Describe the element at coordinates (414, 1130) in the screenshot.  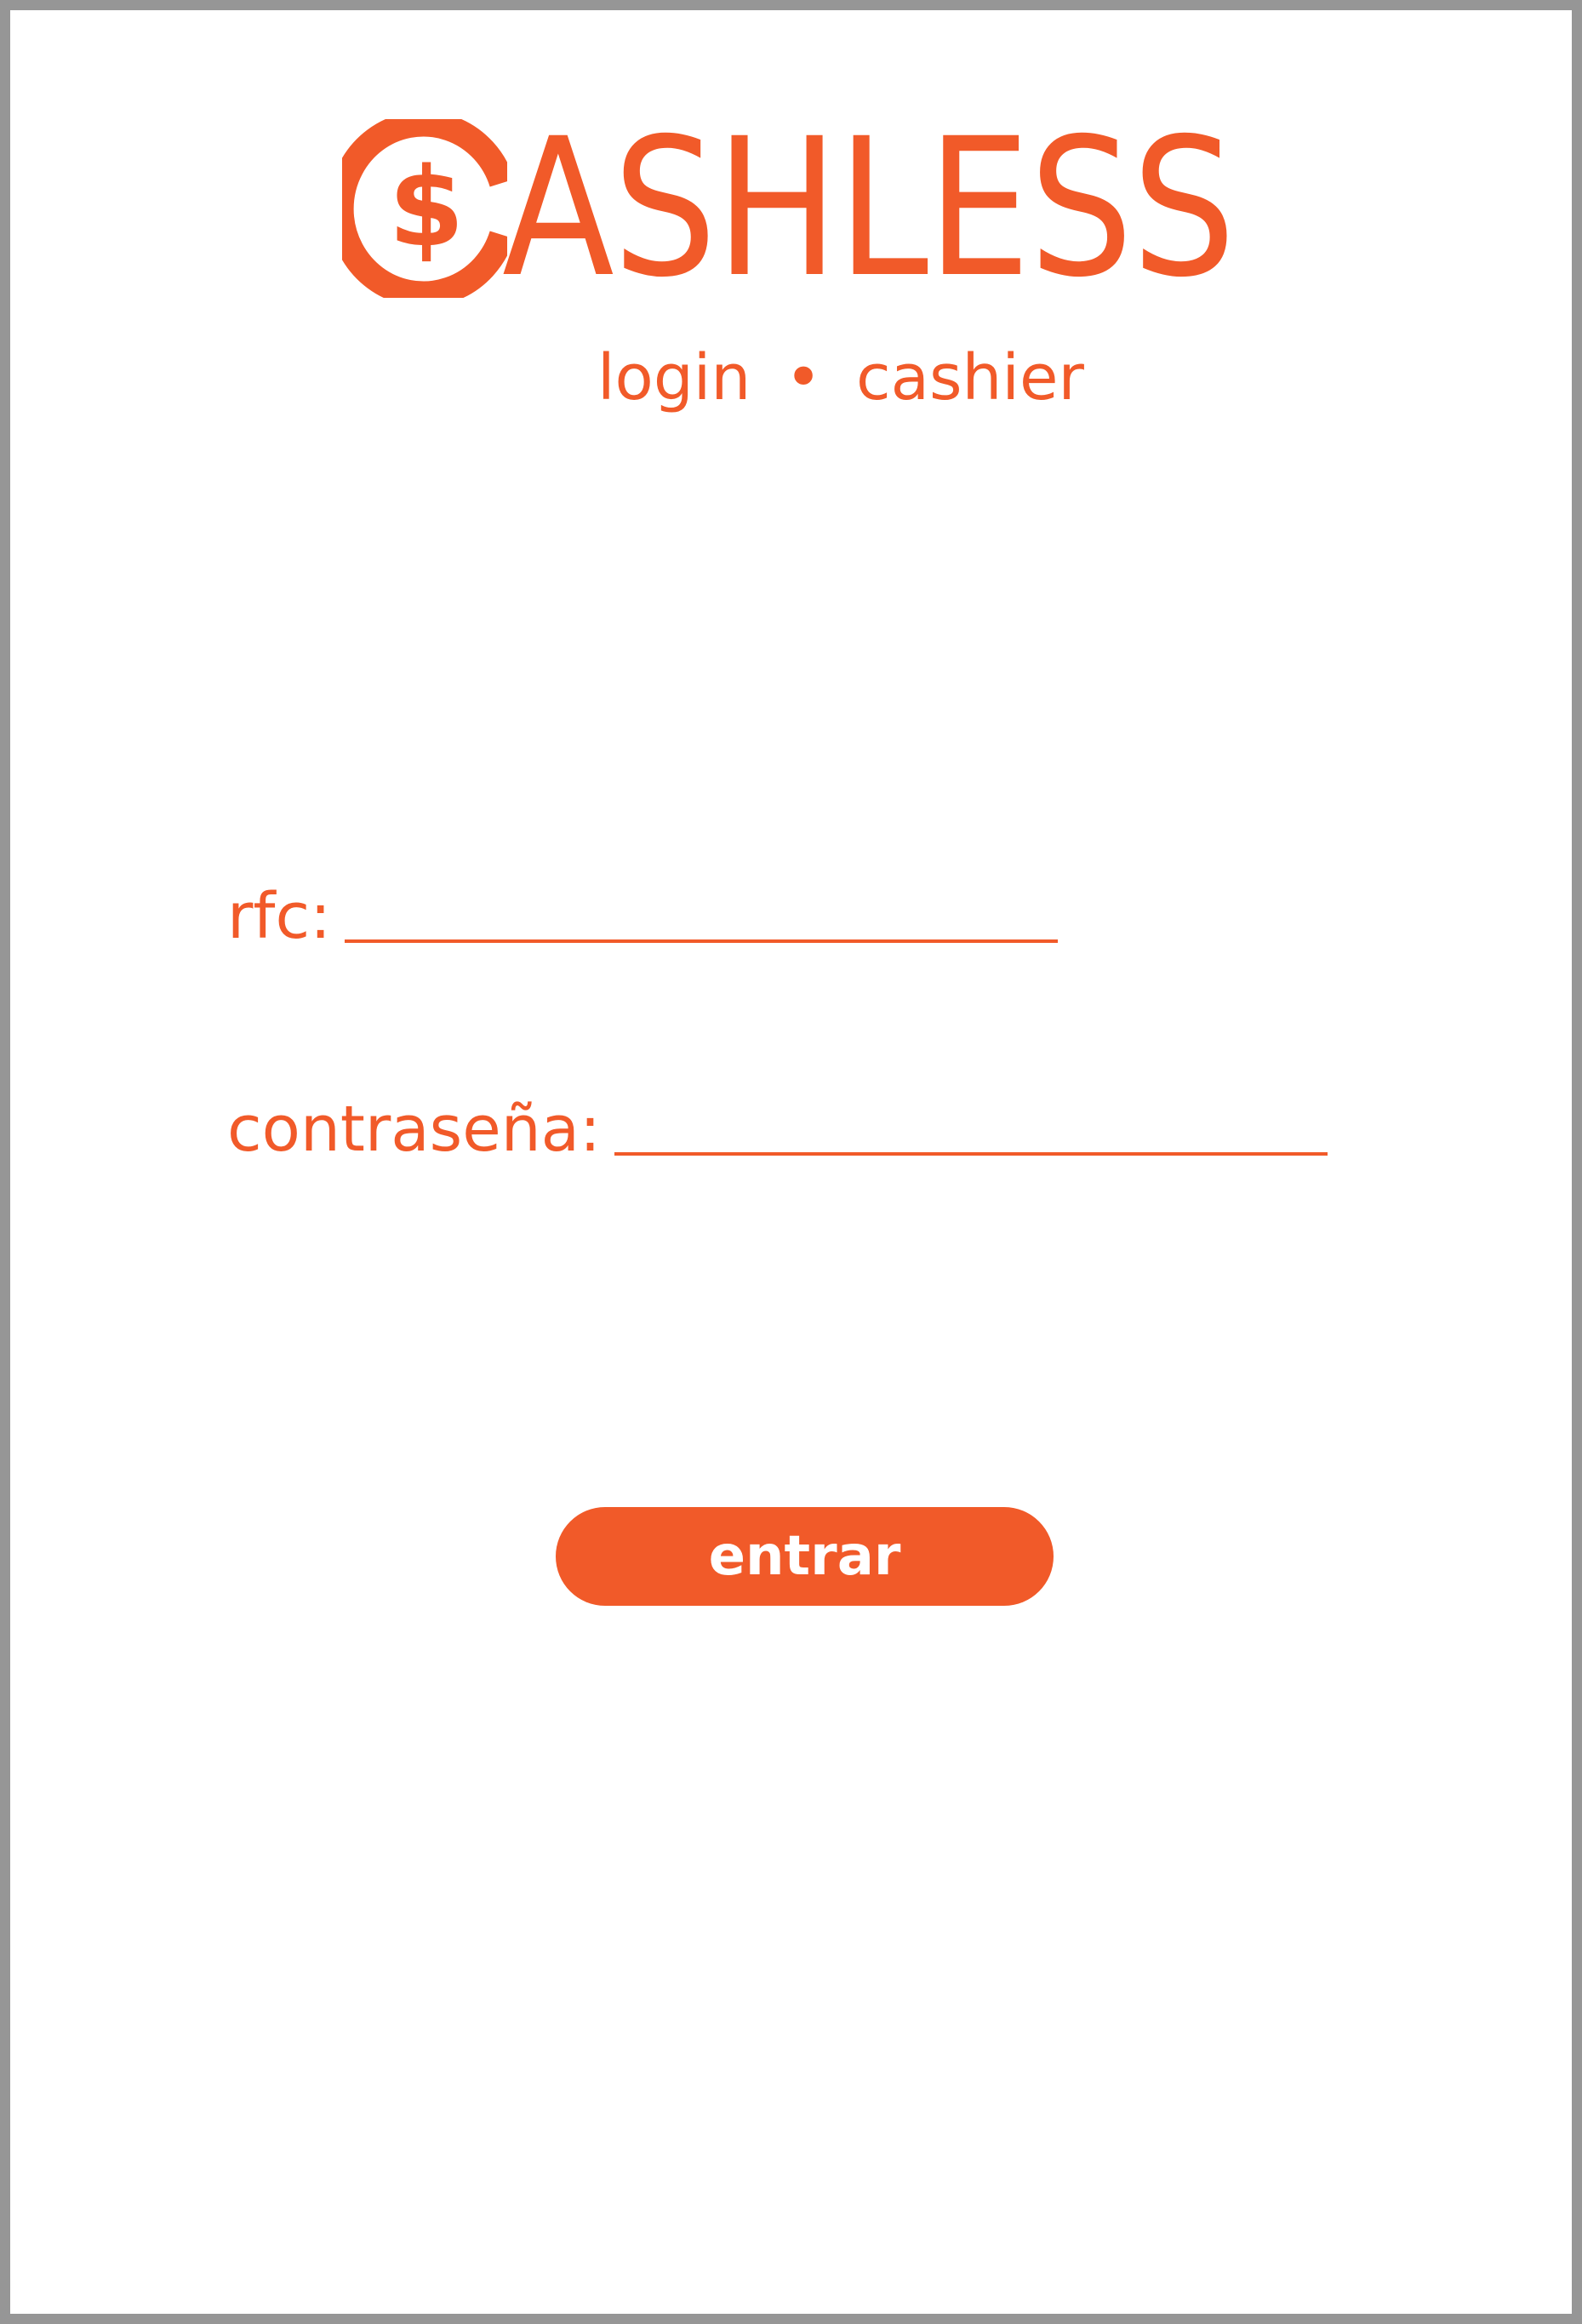
I see `password-label: contraseña:` at that location.